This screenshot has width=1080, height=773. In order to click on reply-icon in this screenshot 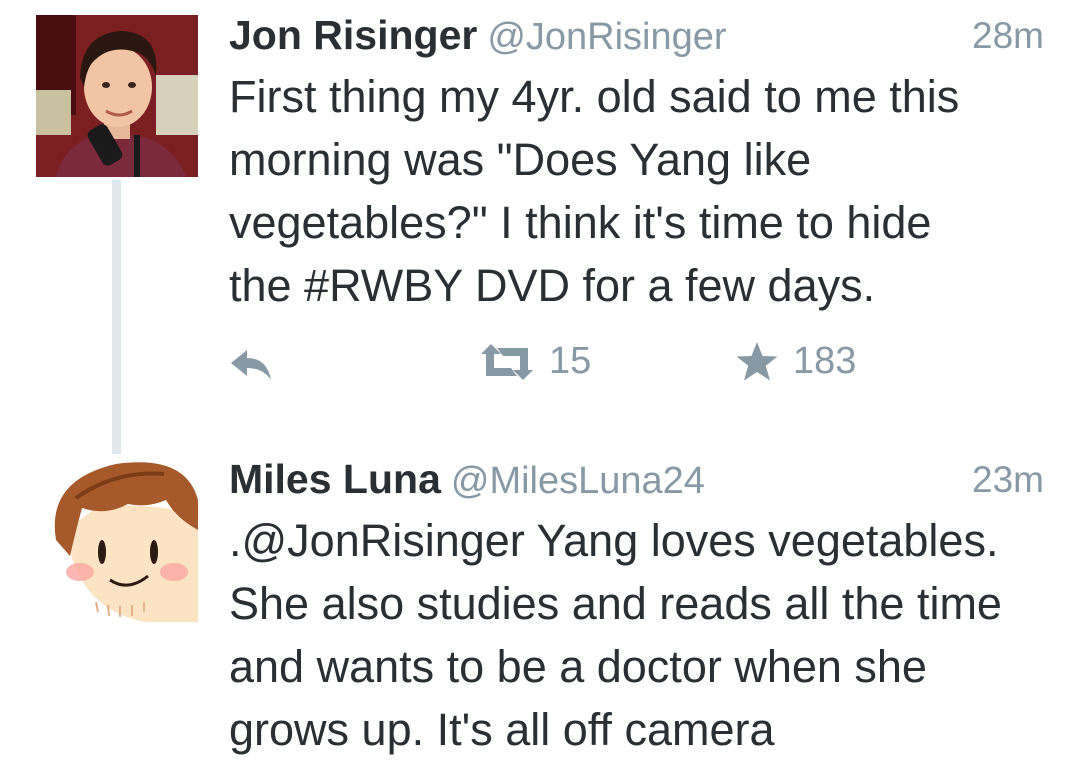, I will do `click(251, 365)`.